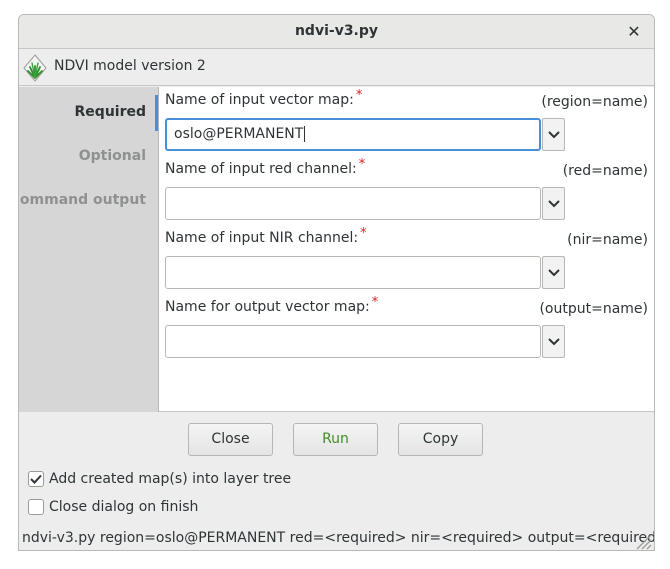  Describe the element at coordinates (607, 240) in the screenshot. I see `param-nir: (nir=name)` at that location.